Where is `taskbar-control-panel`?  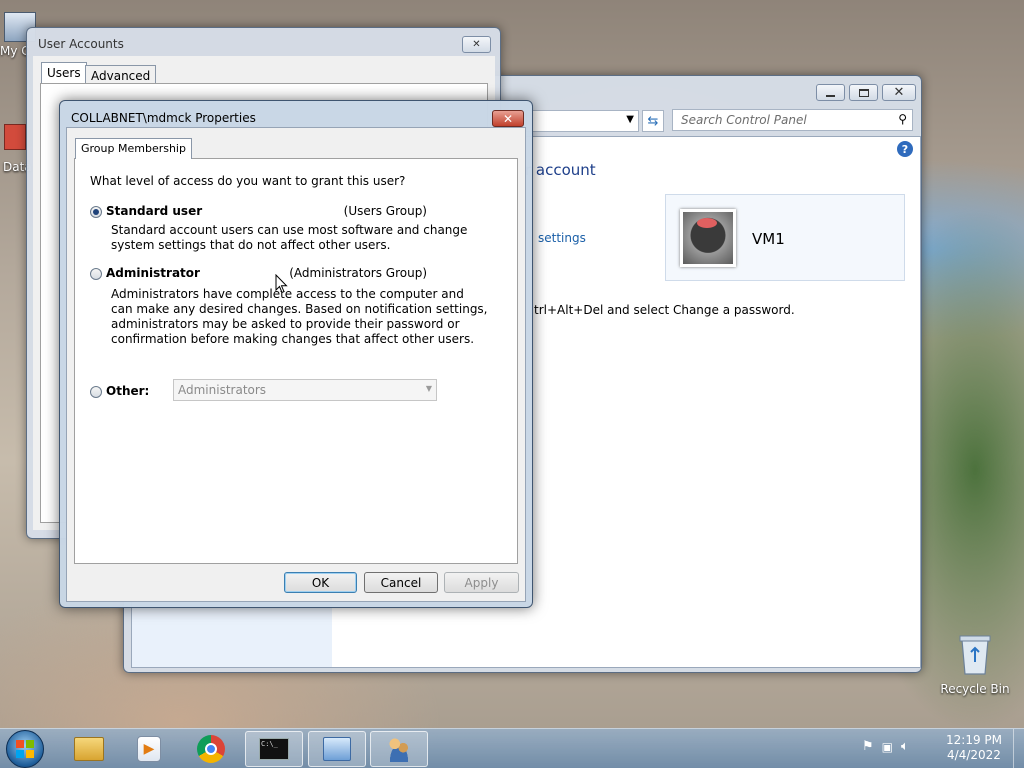
taskbar-control-panel is located at coordinates (337, 749).